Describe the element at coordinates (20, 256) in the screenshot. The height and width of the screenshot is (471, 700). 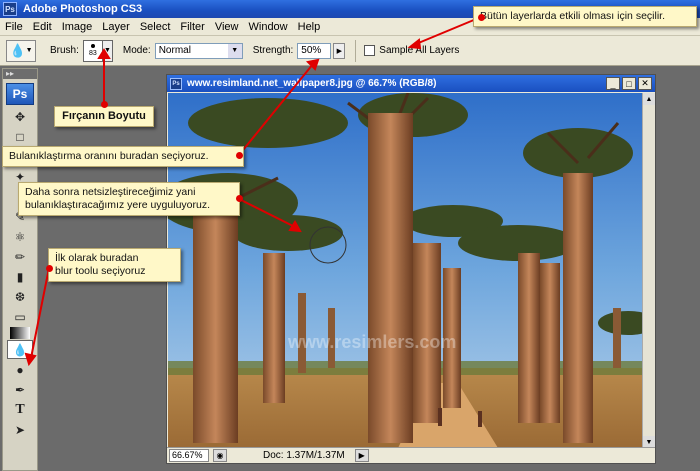
I see `brush-icon: ✏` at that location.